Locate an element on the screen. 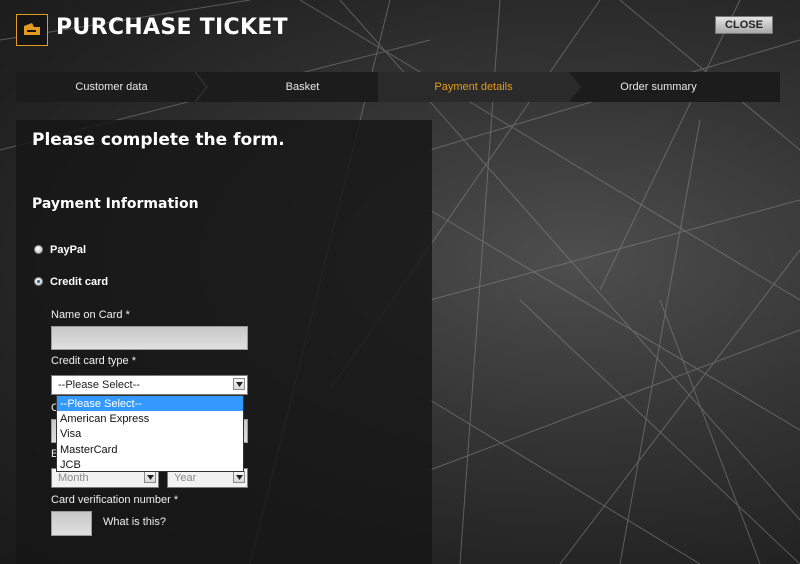 This screenshot has width=800, height=564. dropdown-option: American Express is located at coordinates (150, 418).